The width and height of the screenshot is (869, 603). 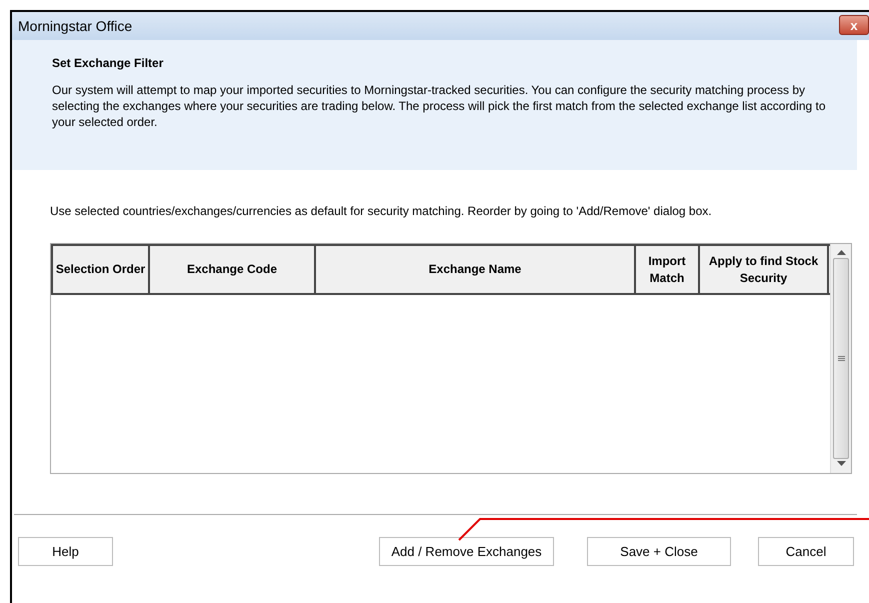 What do you see at coordinates (381, 211) in the screenshot?
I see `instruction-text: Use selected countries/exchanges/currencies as default for security matching. Reorder by going to 'Add/Remove' dialog box.` at bounding box center [381, 211].